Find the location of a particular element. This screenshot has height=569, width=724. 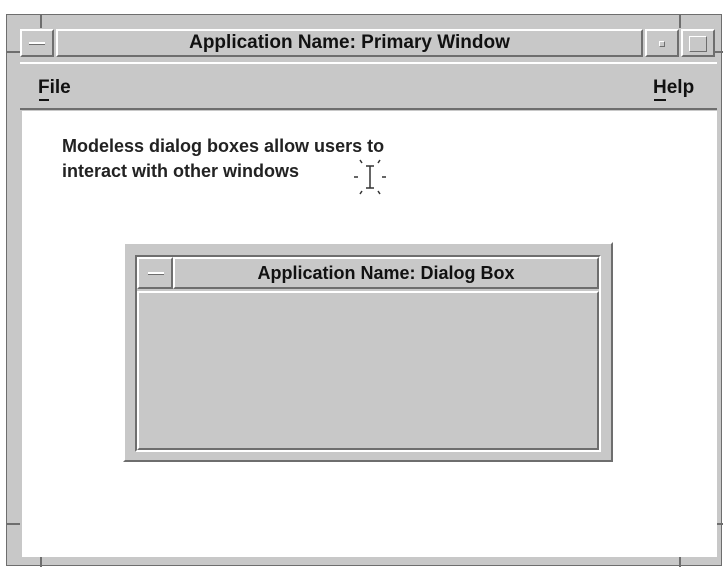

message-line-2: interact with other windows is located at coordinates (181, 171).